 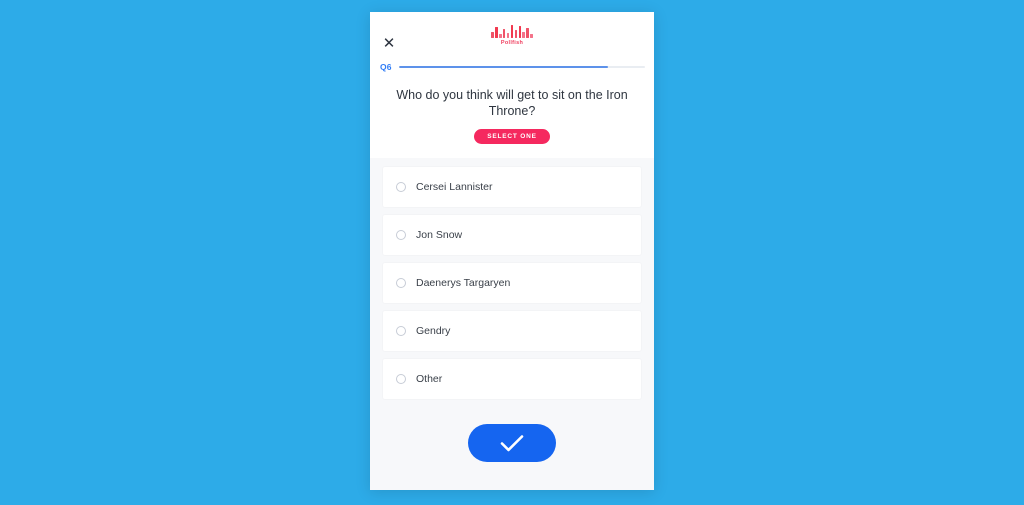 I want to click on option-label: Jon Snow, so click(x=439, y=234).